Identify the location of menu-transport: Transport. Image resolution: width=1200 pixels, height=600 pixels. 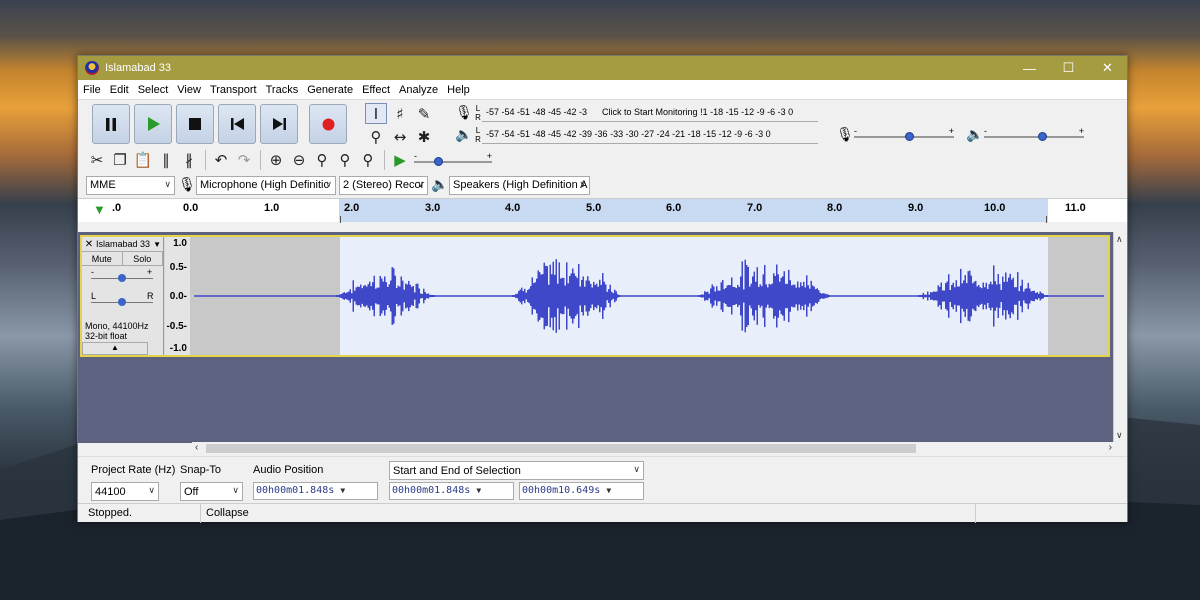
(233, 90).